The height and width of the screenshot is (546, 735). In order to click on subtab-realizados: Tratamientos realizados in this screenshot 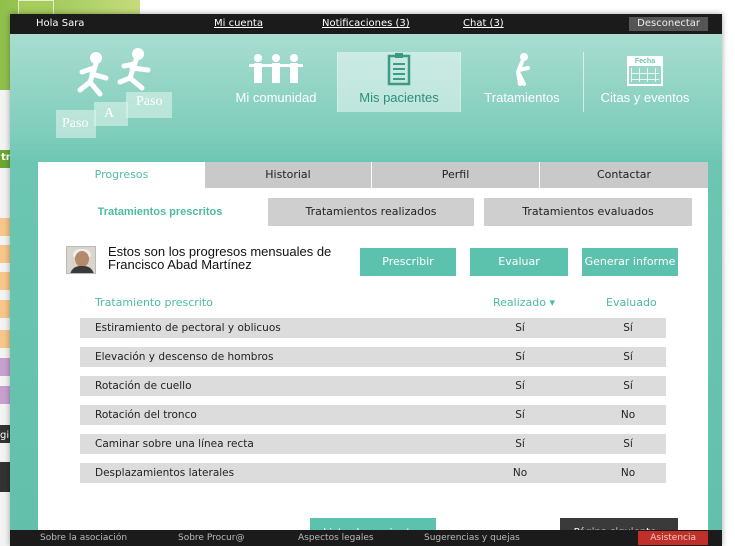, I will do `click(371, 212)`.